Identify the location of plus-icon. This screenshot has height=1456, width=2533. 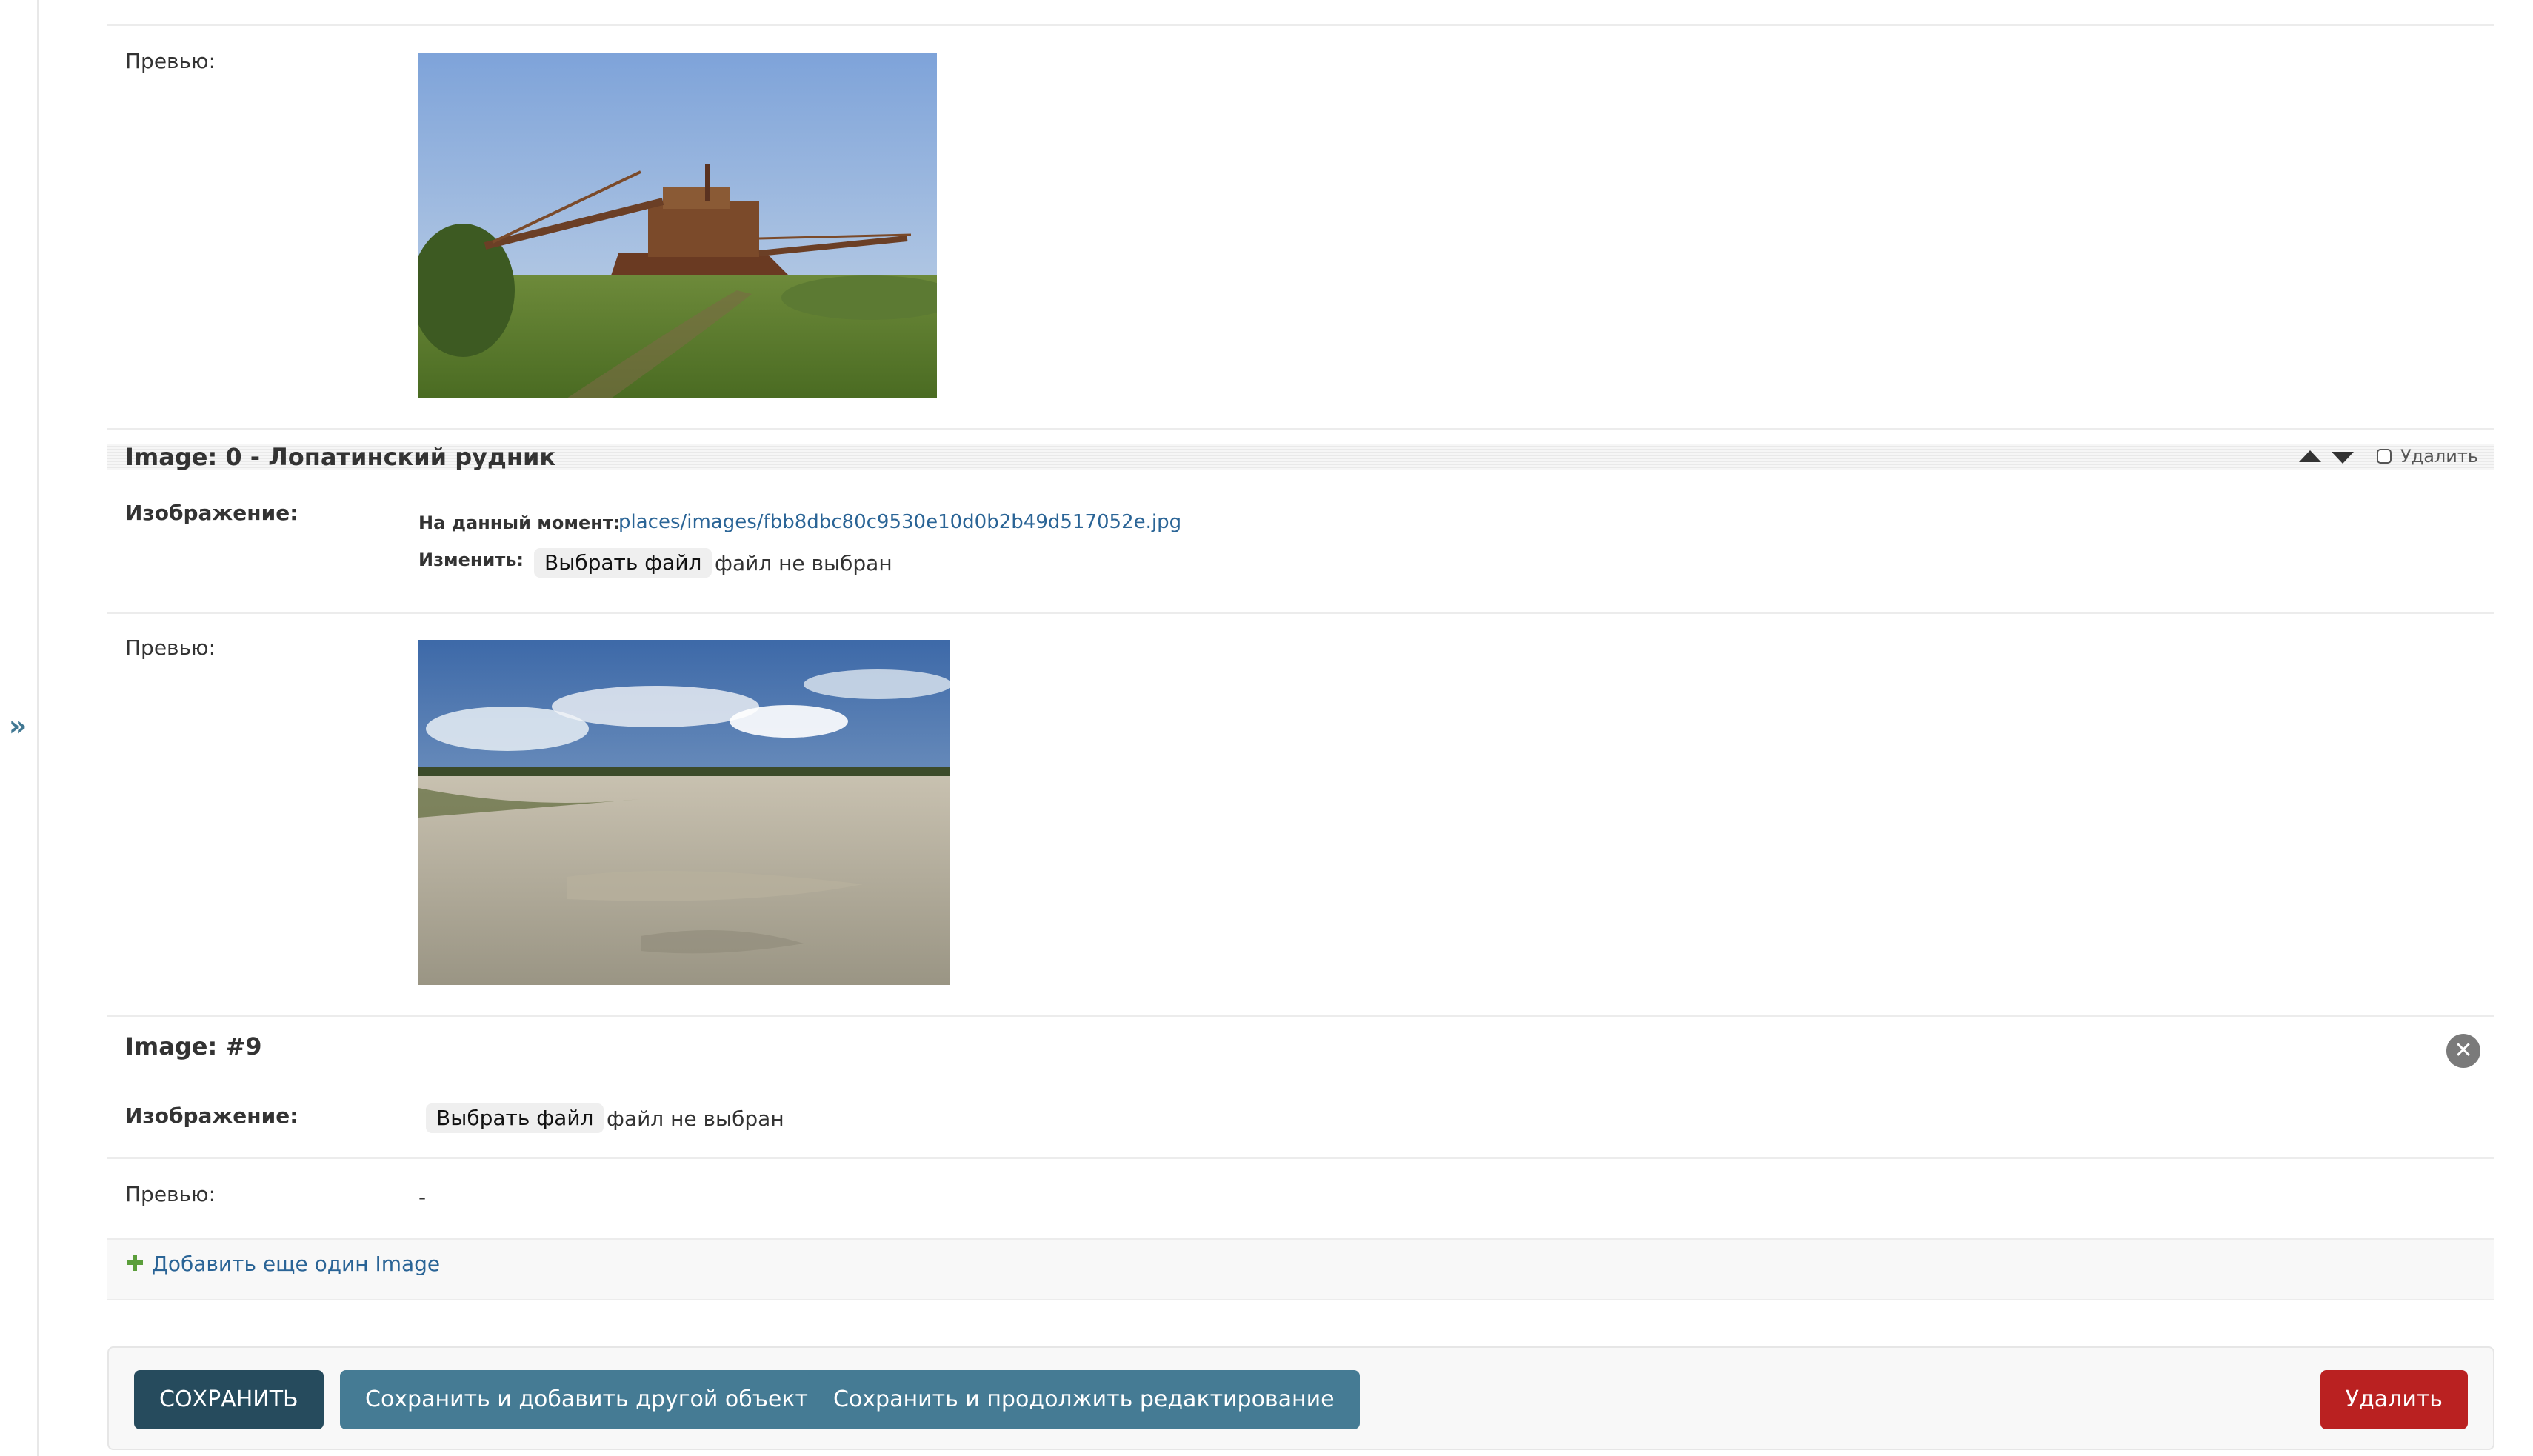
(135, 1263).